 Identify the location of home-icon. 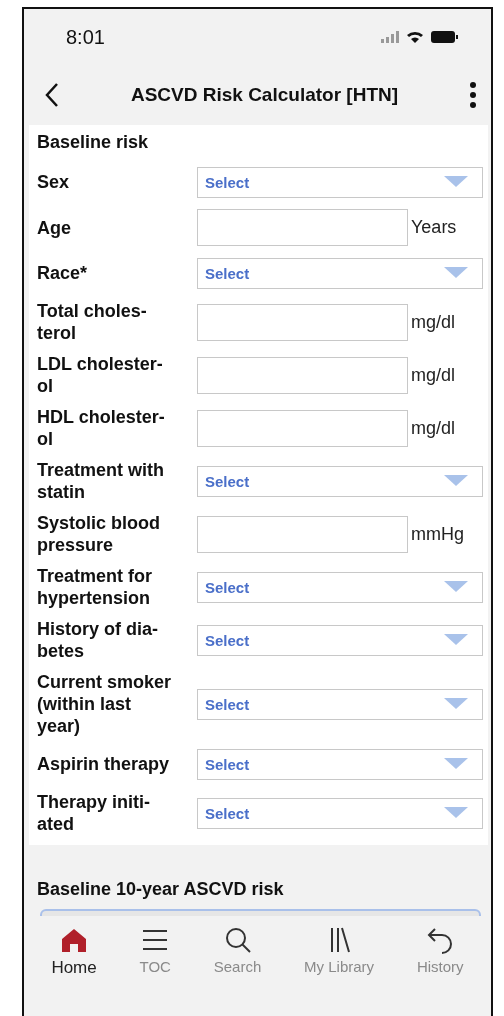
(74, 940).